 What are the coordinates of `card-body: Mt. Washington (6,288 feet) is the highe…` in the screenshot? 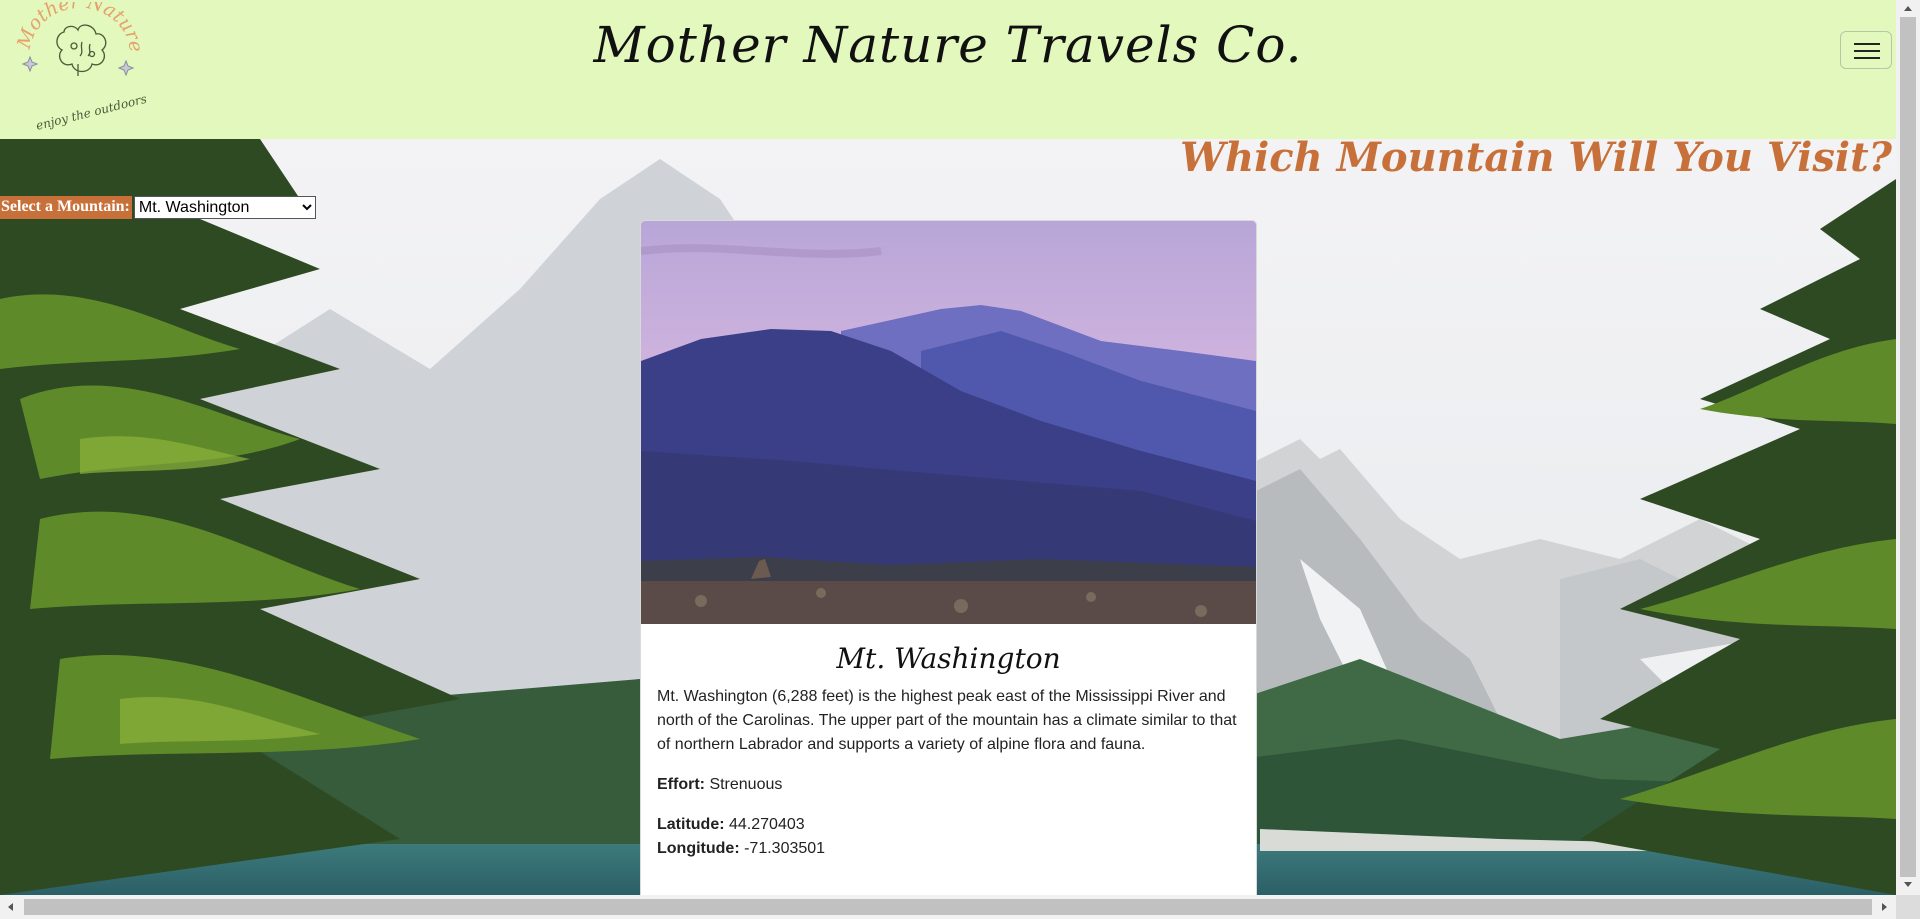 It's located at (948, 773).